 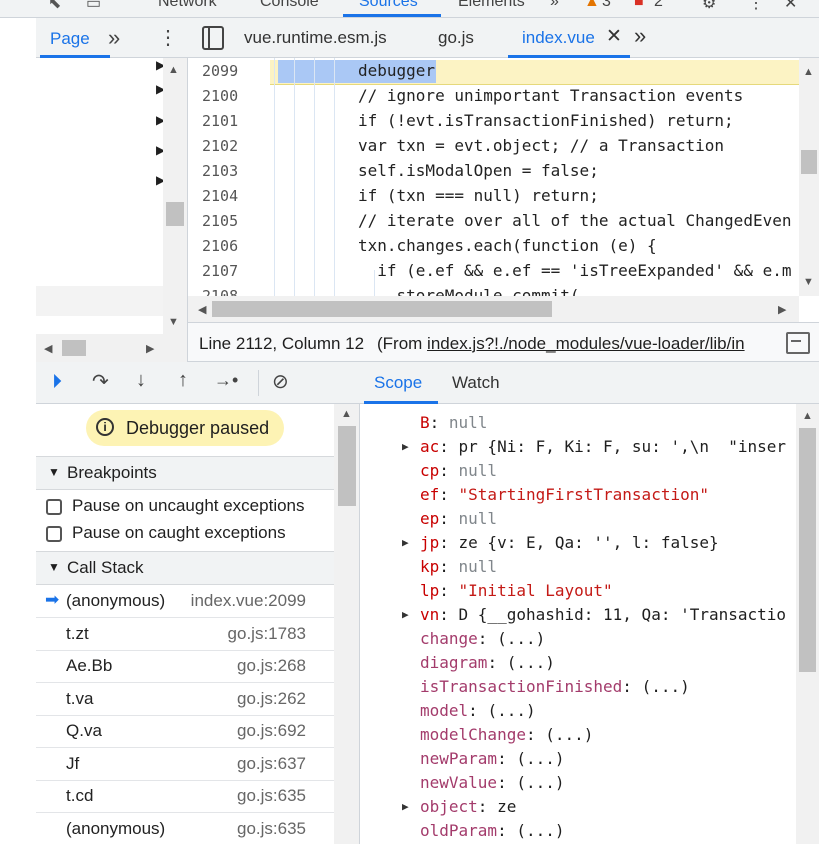 What do you see at coordinates (185, 568) in the screenshot?
I see `callstack-section-header: ▼ Call Stack` at bounding box center [185, 568].